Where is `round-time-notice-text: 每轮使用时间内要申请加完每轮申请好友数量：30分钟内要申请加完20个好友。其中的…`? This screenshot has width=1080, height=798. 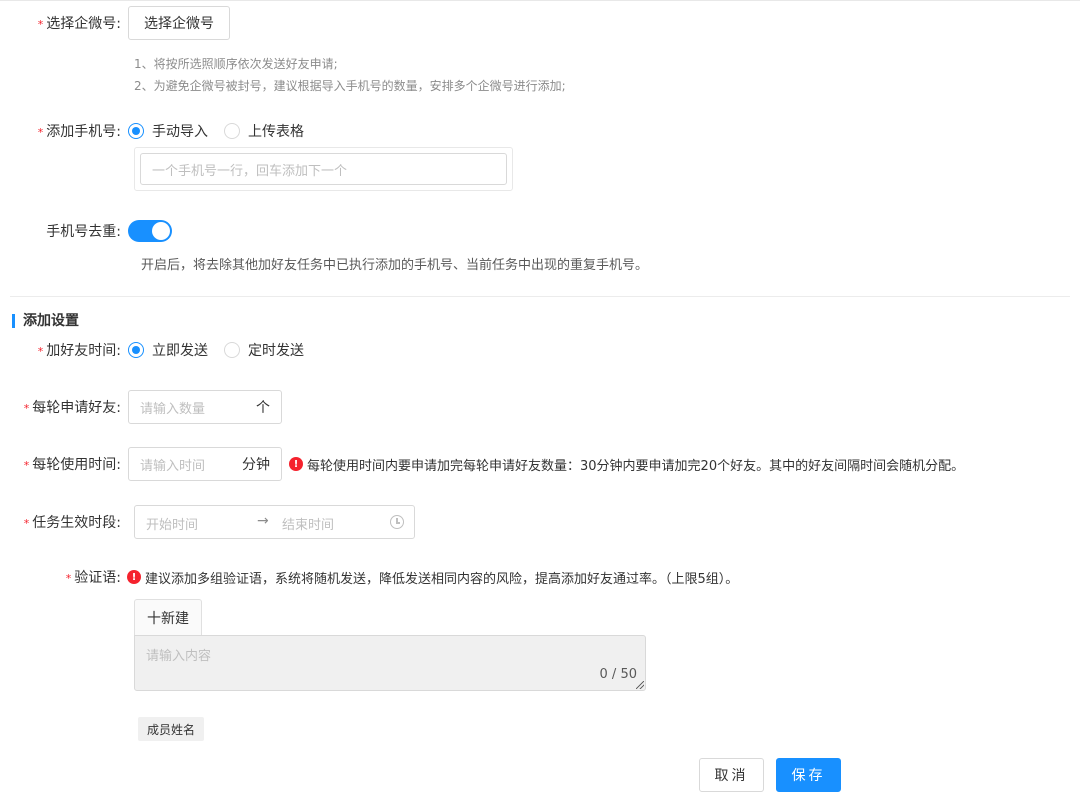
round-time-notice-text: 每轮使用时间内要申请加完每轮申请好友数量：30分钟内要申请加完20个好友。其中的… is located at coordinates (636, 466).